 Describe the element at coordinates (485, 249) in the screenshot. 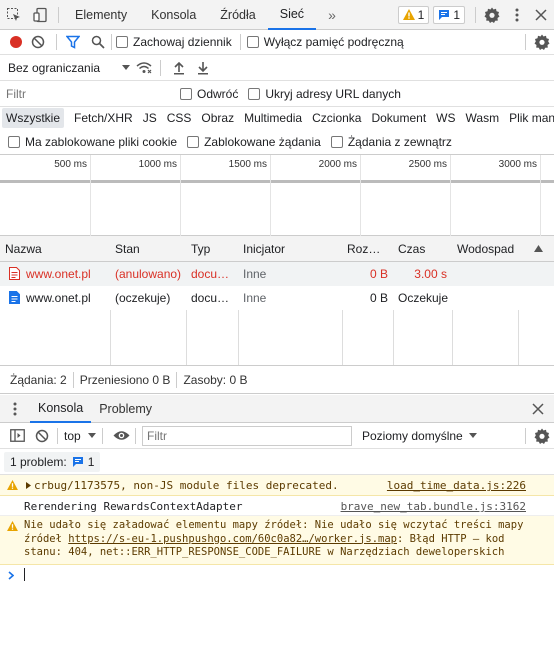

I see `column-header-waterfall: Wodospad` at that location.